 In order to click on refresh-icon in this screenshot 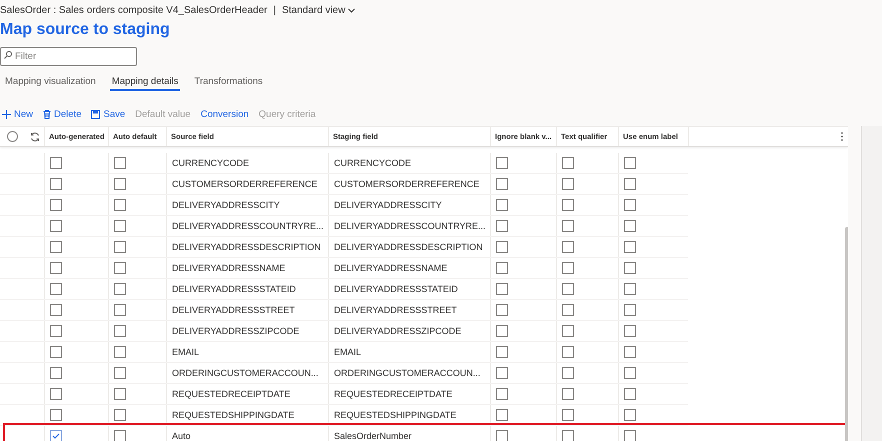, I will do `click(35, 137)`.